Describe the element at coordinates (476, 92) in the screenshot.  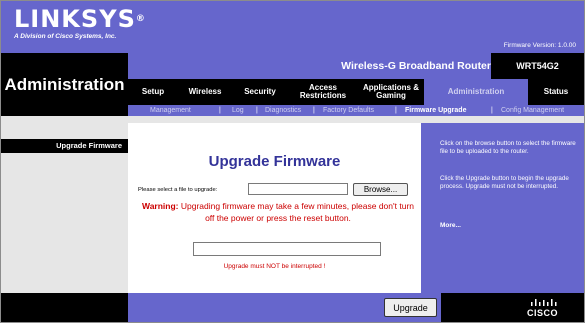
I see `tab-administration: Administration` at that location.